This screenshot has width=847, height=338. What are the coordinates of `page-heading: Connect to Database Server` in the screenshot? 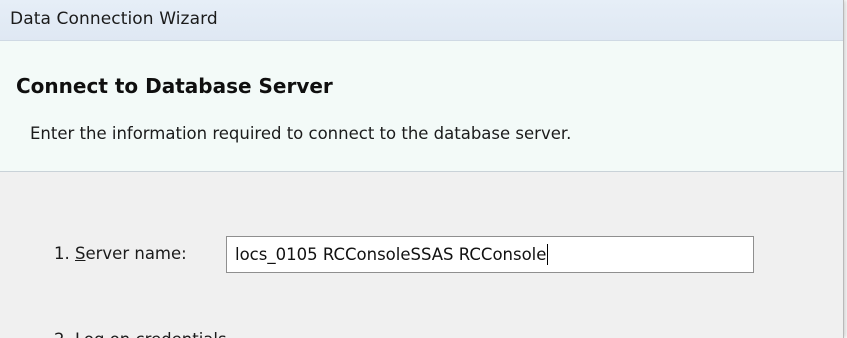 It's located at (174, 86).